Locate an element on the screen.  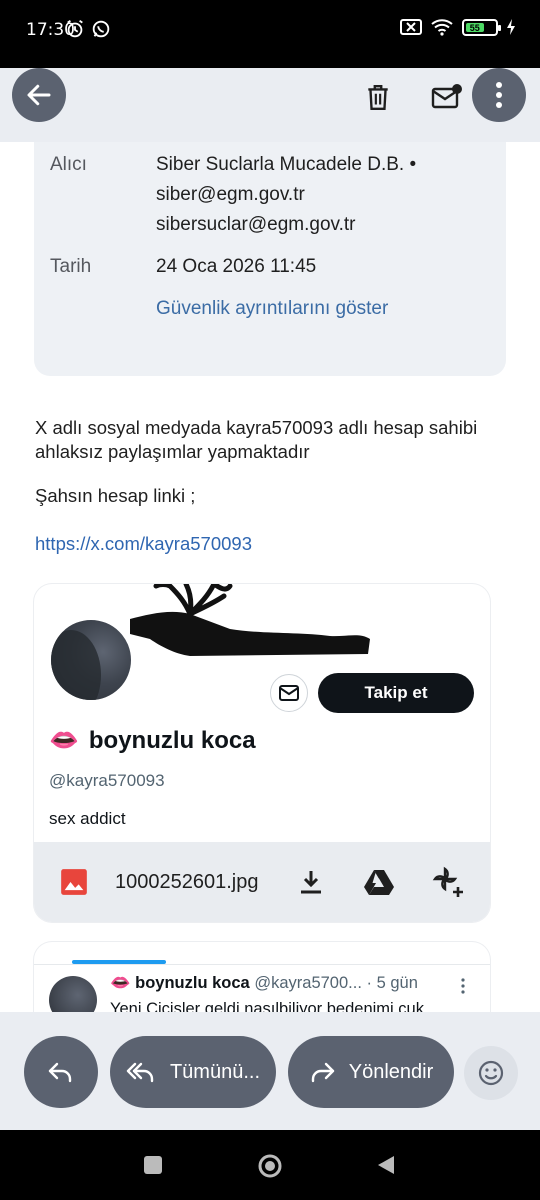
trash-icon is located at coordinates (378, 98).